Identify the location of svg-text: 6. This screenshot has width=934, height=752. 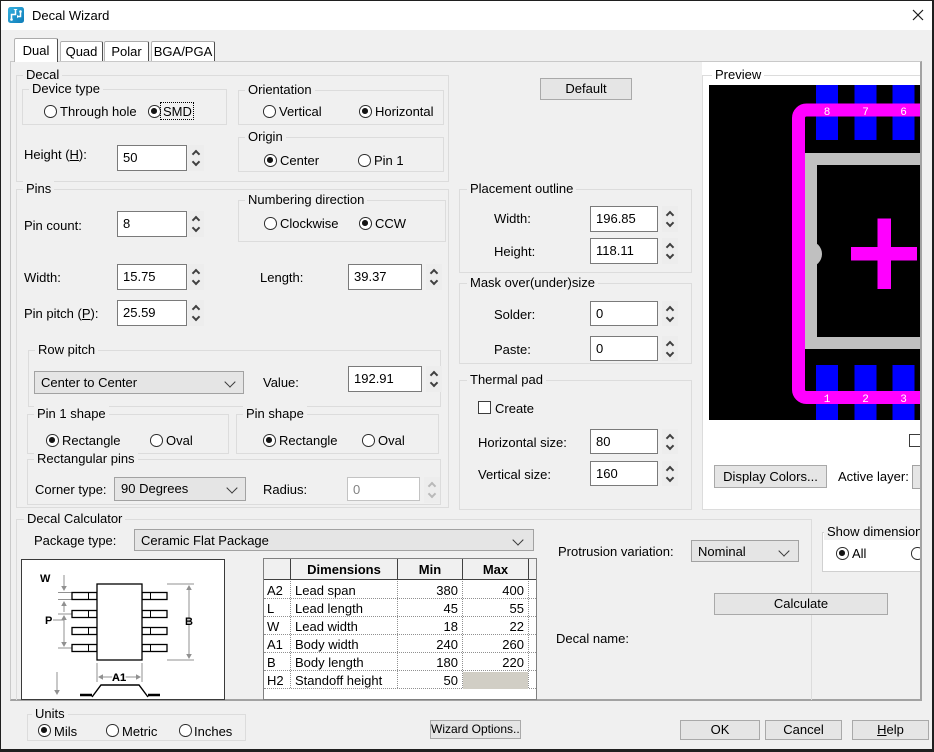
(903, 113).